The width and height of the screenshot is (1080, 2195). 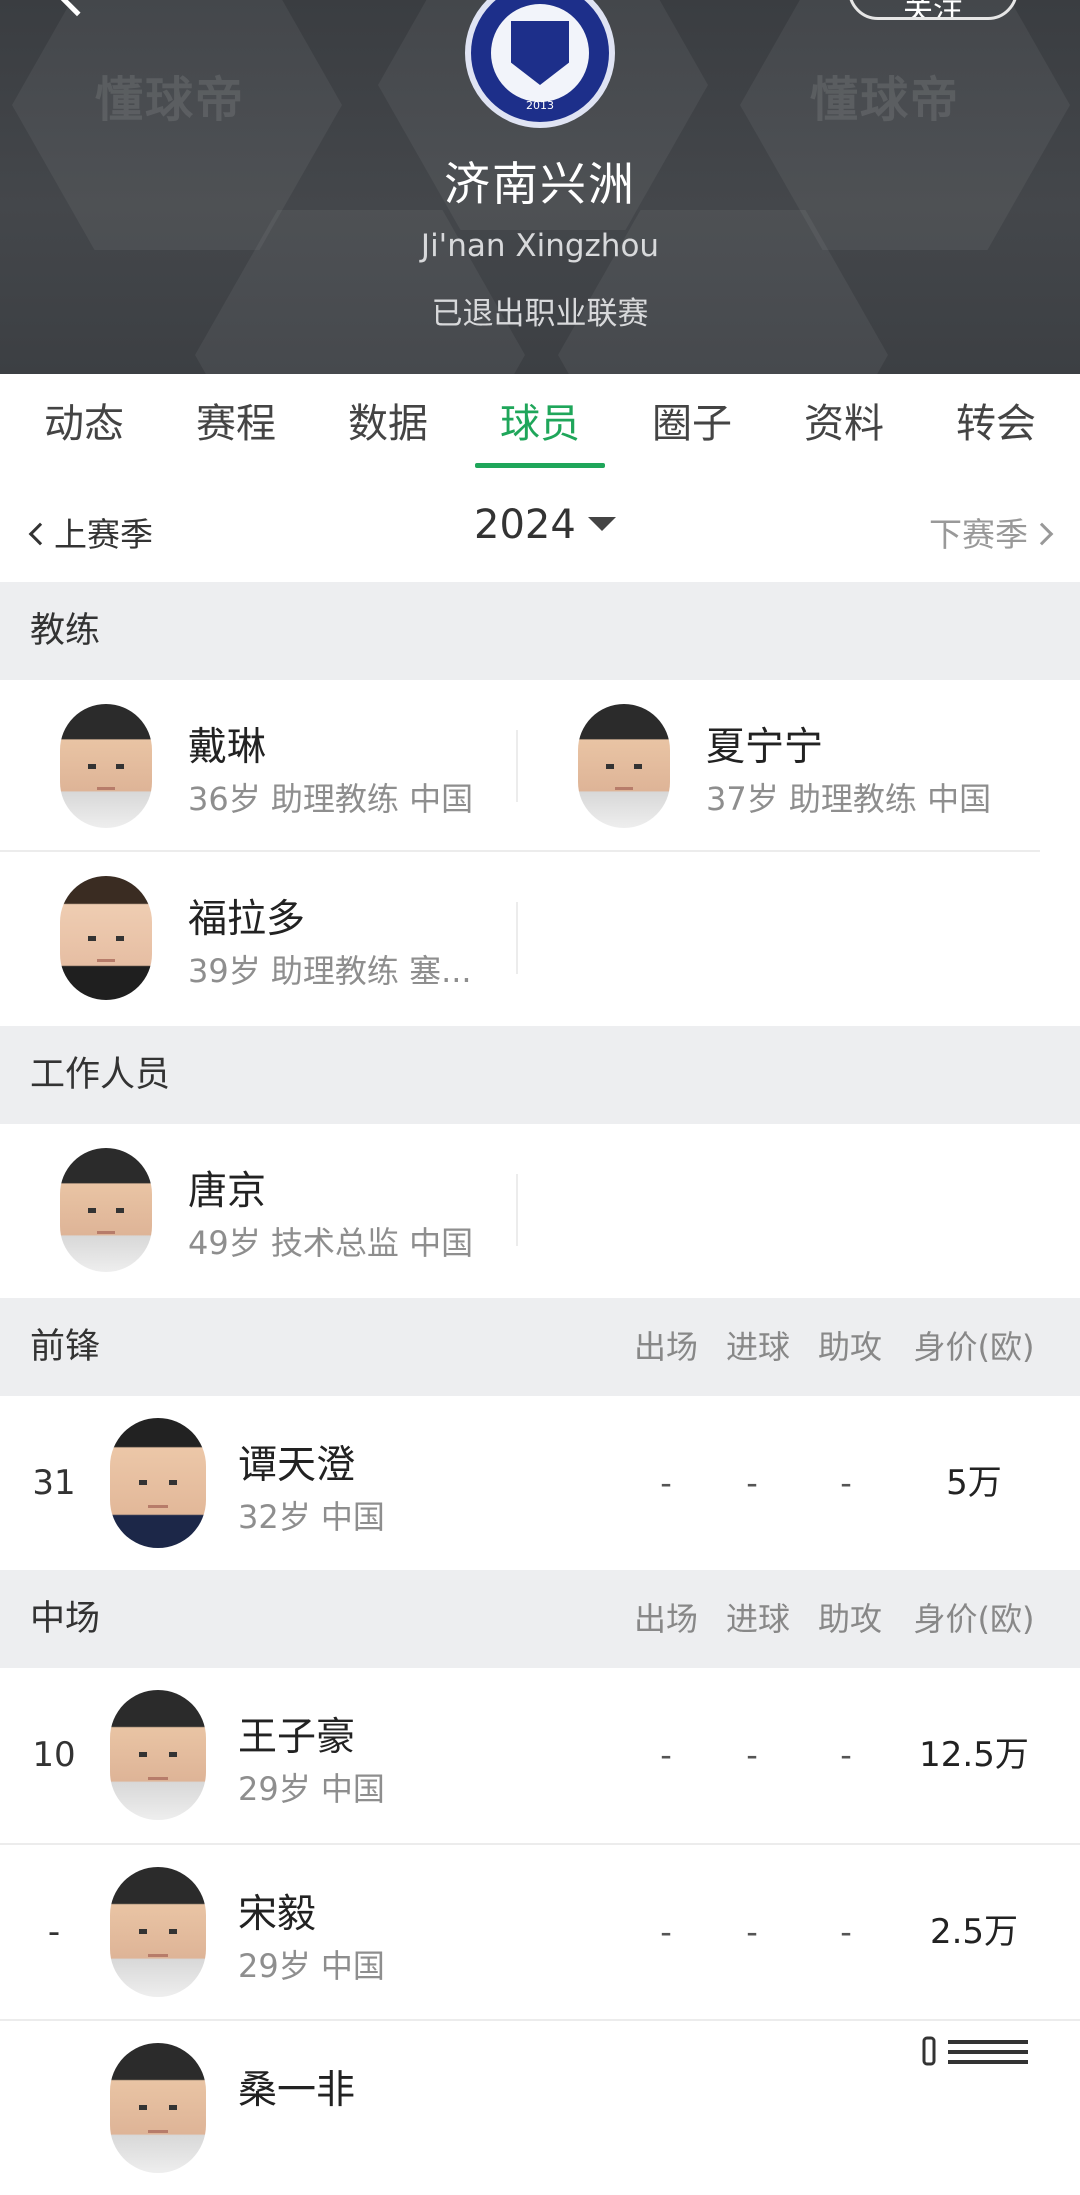 I want to click on team-logo-shield, so click(x=540, y=53).